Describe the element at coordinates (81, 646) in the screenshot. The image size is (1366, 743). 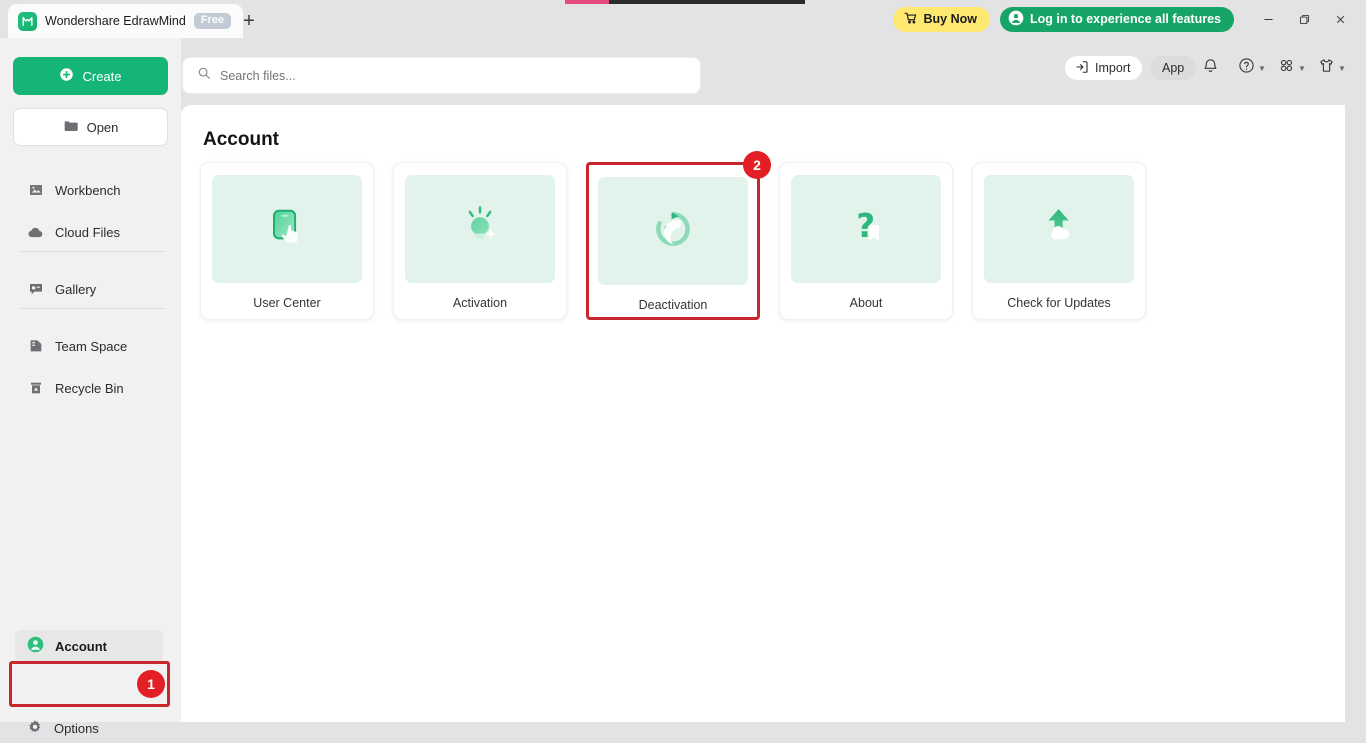
I see `sidebar-item-label: Account` at that location.